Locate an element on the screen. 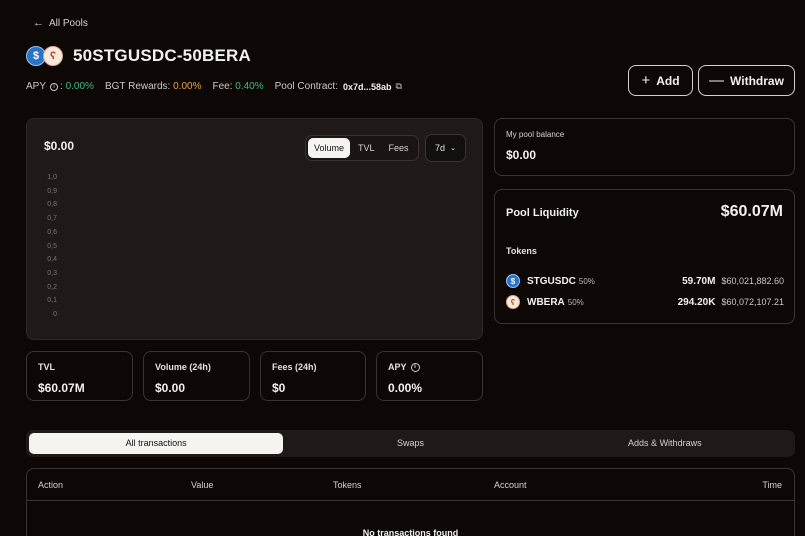 This screenshot has width=805, height=536. chevron-down-icon: ⌄ is located at coordinates (453, 148).